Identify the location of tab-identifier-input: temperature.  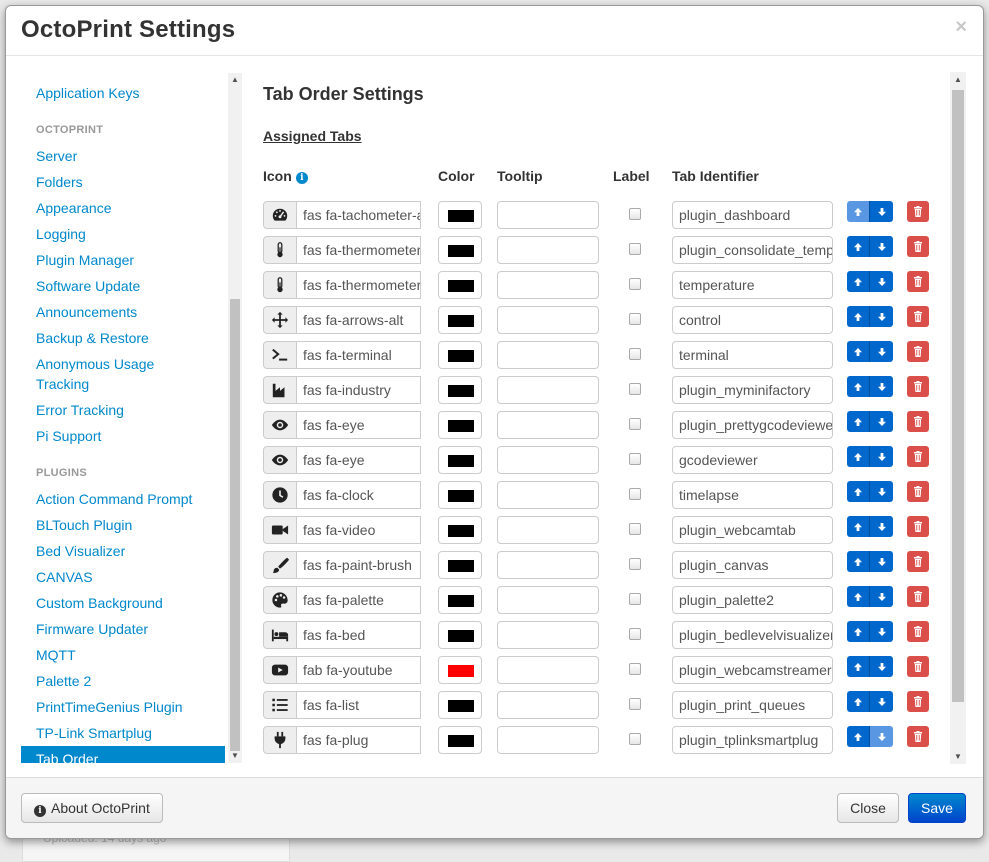
(752, 285).